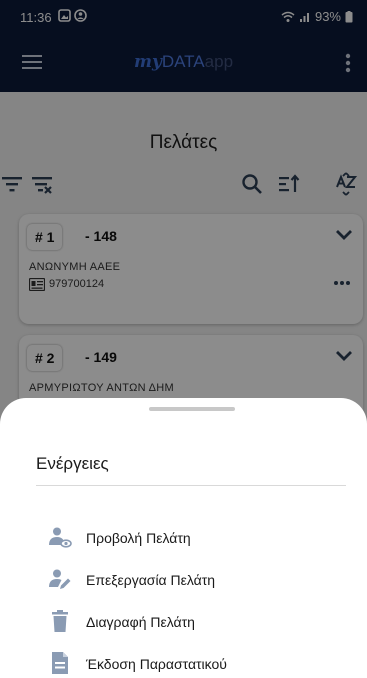 The image size is (367, 678). I want to click on user-view-icon, so click(60, 537).